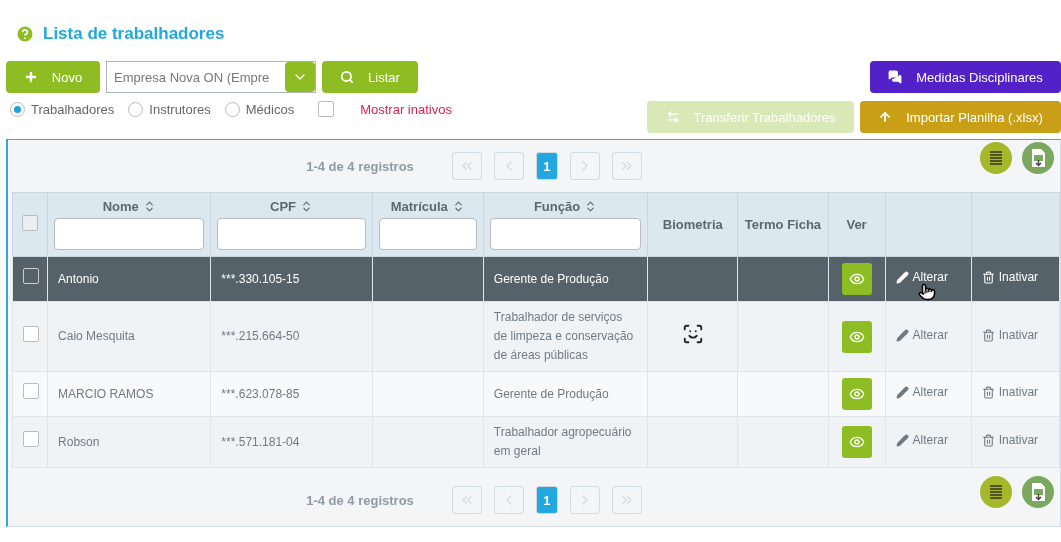 This screenshot has width=1061, height=542. Describe the element at coordinates (326, 109) in the screenshot. I see `checkbox` at that location.